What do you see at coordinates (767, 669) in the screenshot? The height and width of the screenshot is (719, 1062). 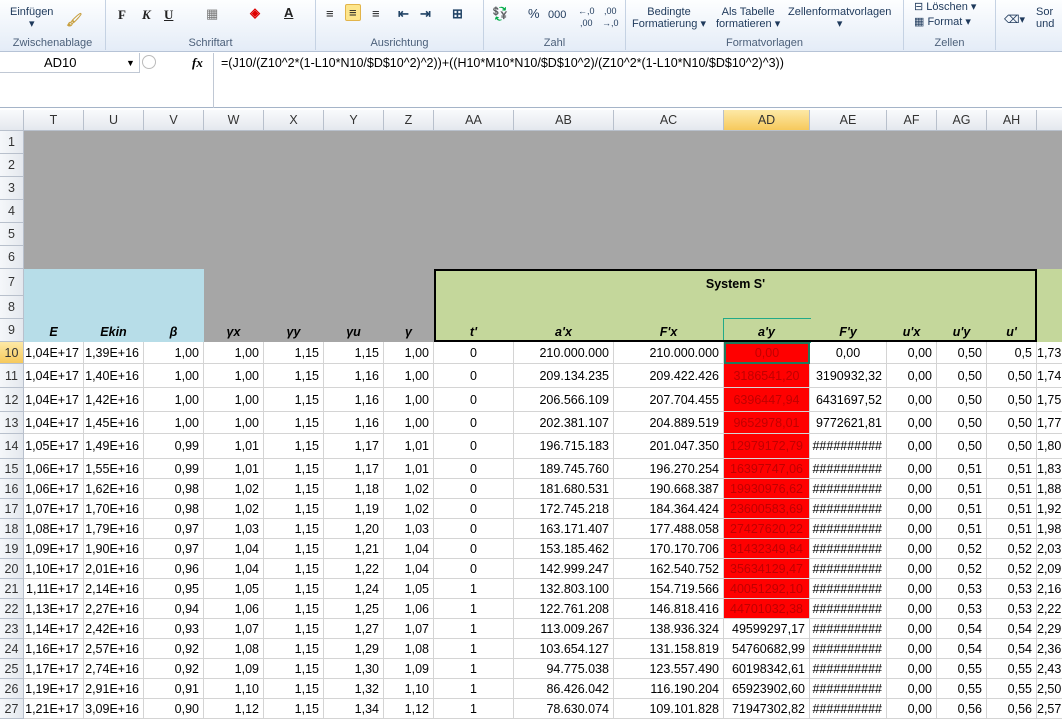 I see `cell: 60198342,61` at bounding box center [767, 669].